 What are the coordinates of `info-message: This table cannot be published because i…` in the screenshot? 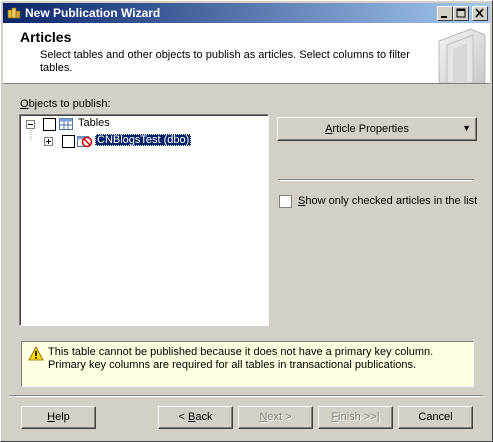 It's located at (241, 358).